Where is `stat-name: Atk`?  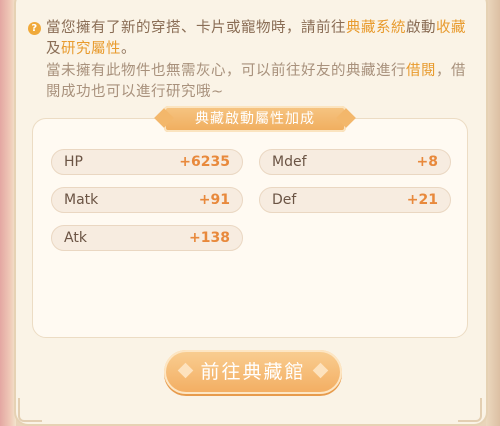
stat-name: Atk is located at coordinates (75, 238).